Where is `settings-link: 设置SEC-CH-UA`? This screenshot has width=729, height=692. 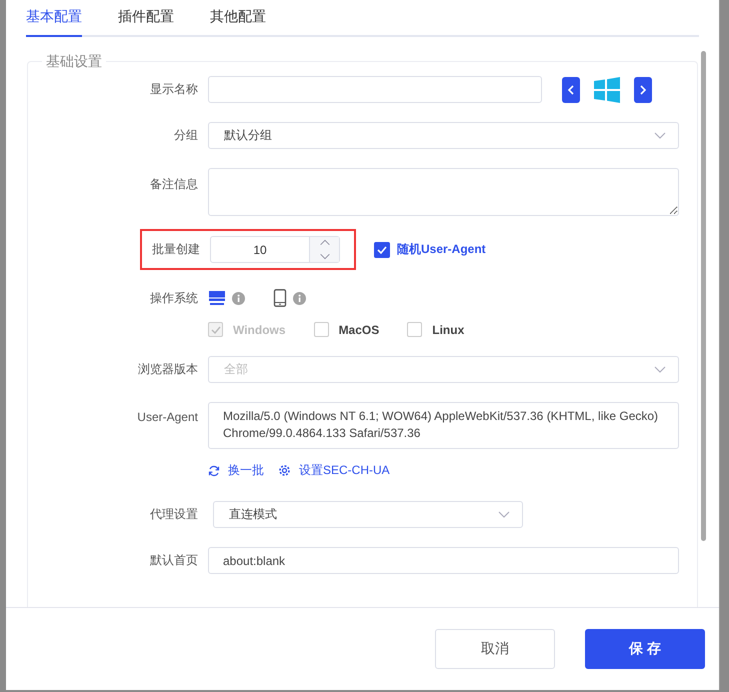
settings-link: 设置SEC-CH-UA is located at coordinates (334, 470).